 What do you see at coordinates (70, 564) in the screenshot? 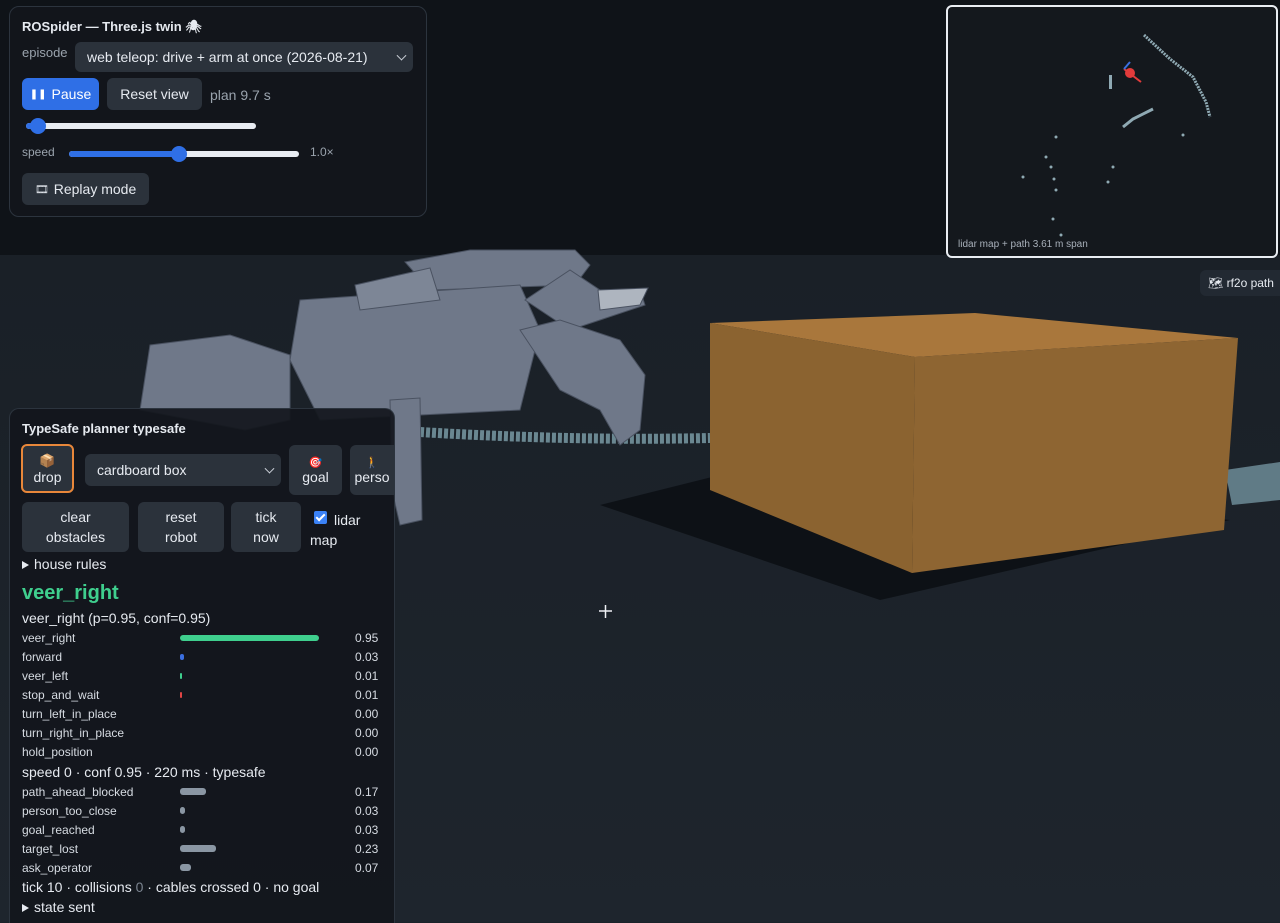
I see `house-rules-label: house rules` at bounding box center [70, 564].